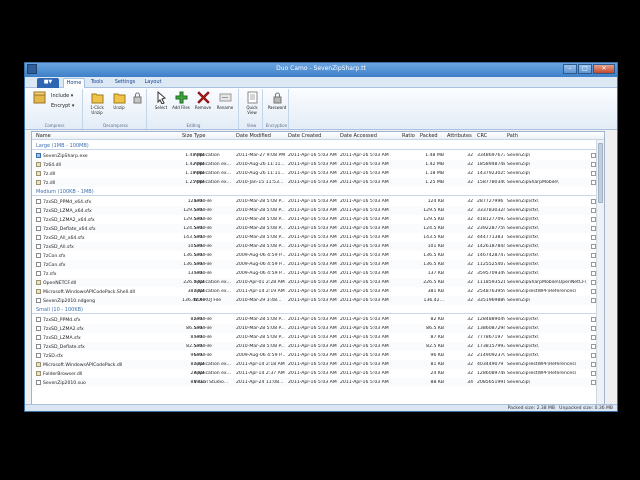  What do you see at coordinates (203, 319) in the screenshot?
I see `col-type: SFX File` at bounding box center [203, 319].